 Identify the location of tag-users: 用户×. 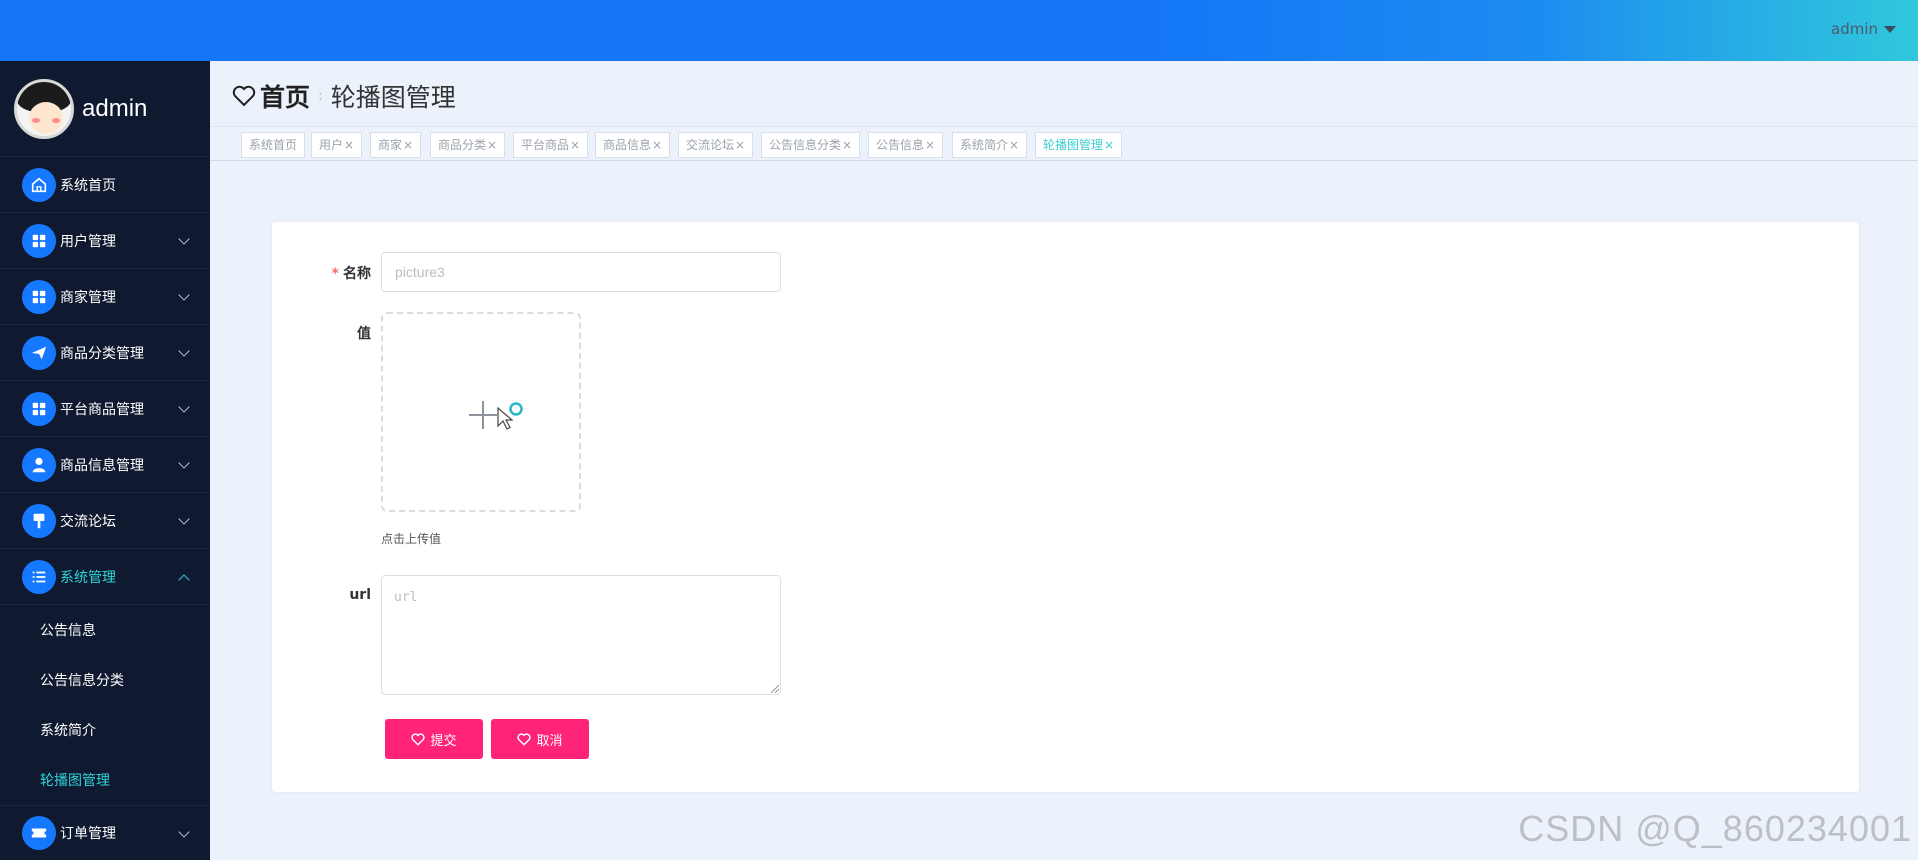
(337, 145).